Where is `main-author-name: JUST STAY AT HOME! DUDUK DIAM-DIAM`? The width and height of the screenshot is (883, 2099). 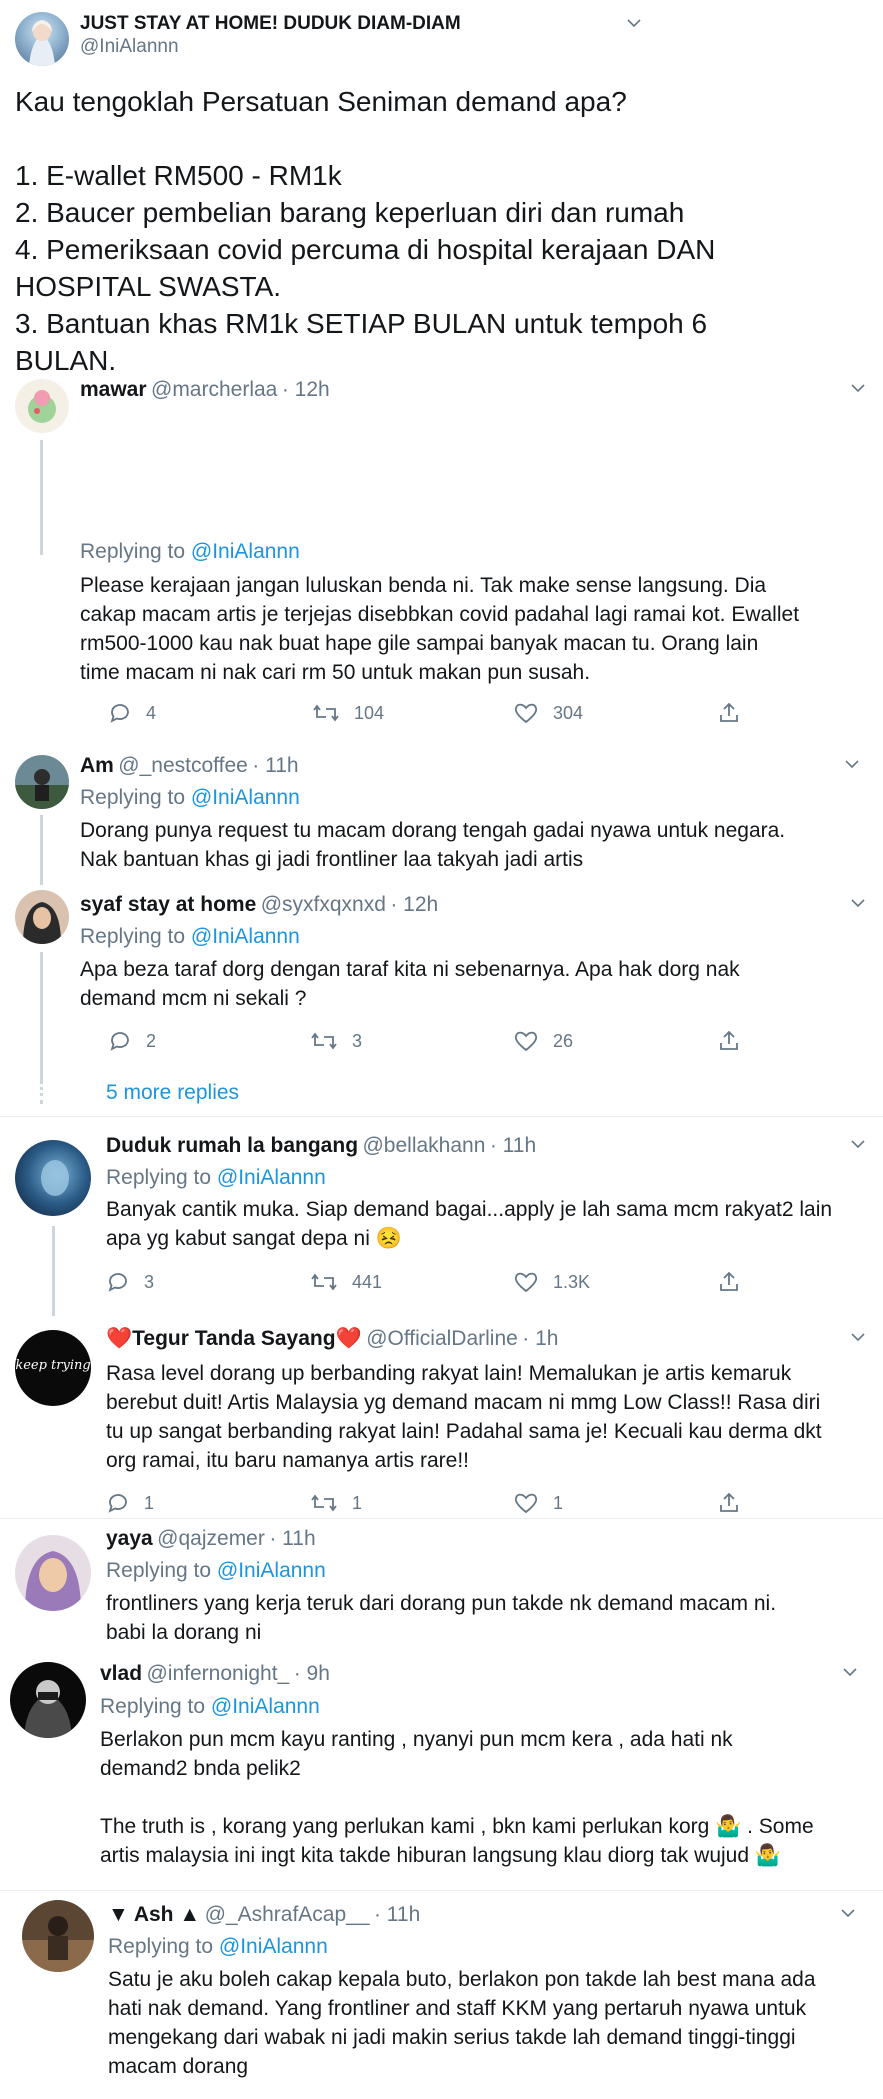
main-author-name: JUST STAY AT HOME! DUDUK DIAM-DIAM is located at coordinates (270, 24).